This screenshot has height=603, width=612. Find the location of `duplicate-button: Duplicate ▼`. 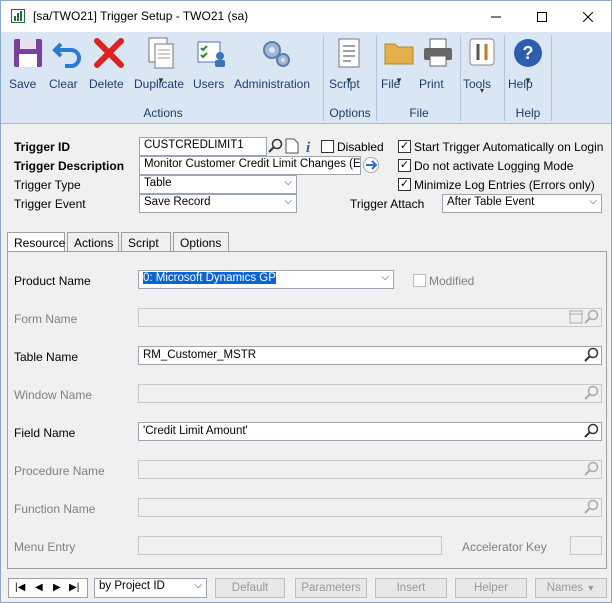

duplicate-button: Duplicate ▼ is located at coordinates (161, 66).